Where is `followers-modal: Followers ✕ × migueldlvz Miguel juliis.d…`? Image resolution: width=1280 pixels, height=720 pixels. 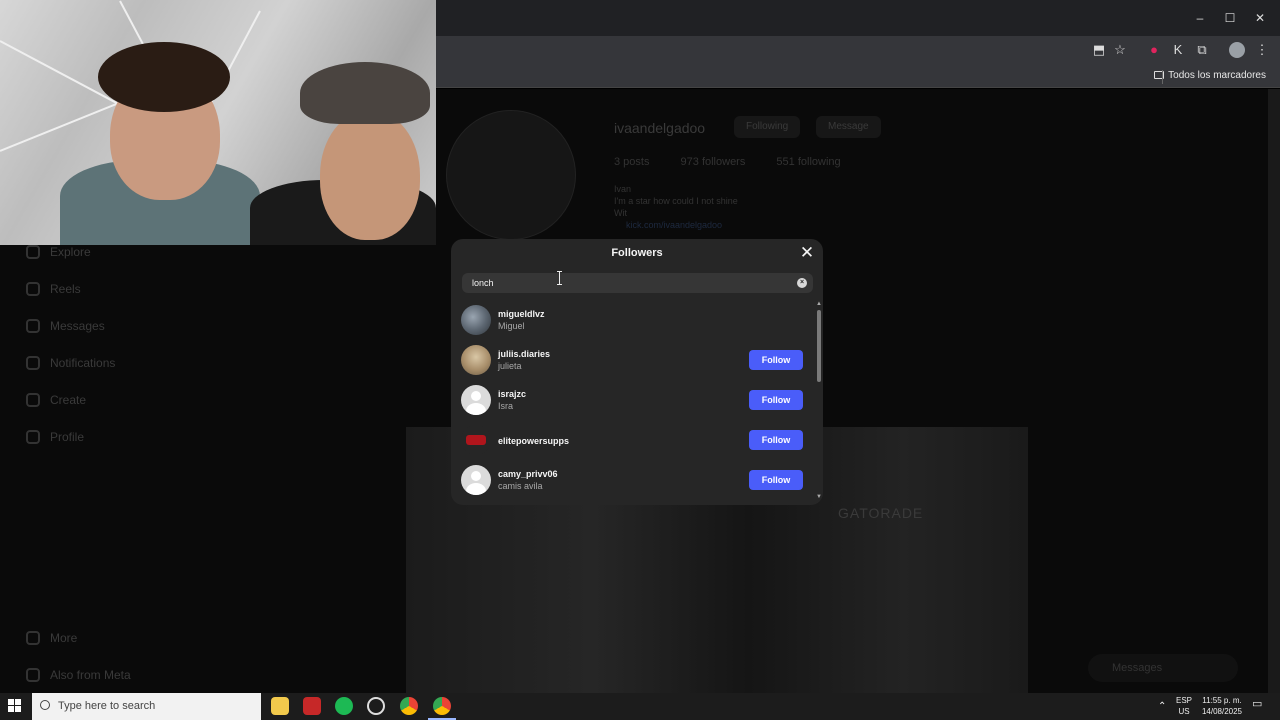
followers-modal: Followers ✕ × migueldlvz Miguel juliis.d… is located at coordinates (637, 372).